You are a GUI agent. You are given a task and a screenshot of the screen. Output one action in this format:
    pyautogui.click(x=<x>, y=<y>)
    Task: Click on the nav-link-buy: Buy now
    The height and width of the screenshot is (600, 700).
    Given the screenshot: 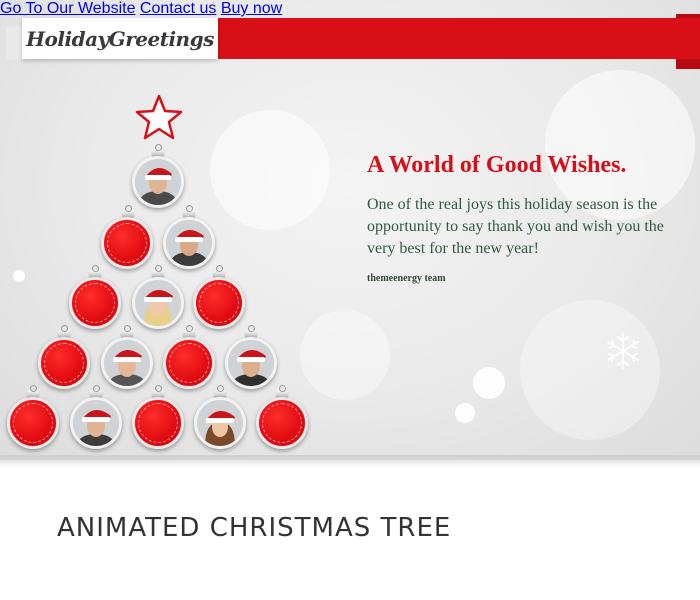 What is the action you would take?
    pyautogui.click(x=251, y=8)
    